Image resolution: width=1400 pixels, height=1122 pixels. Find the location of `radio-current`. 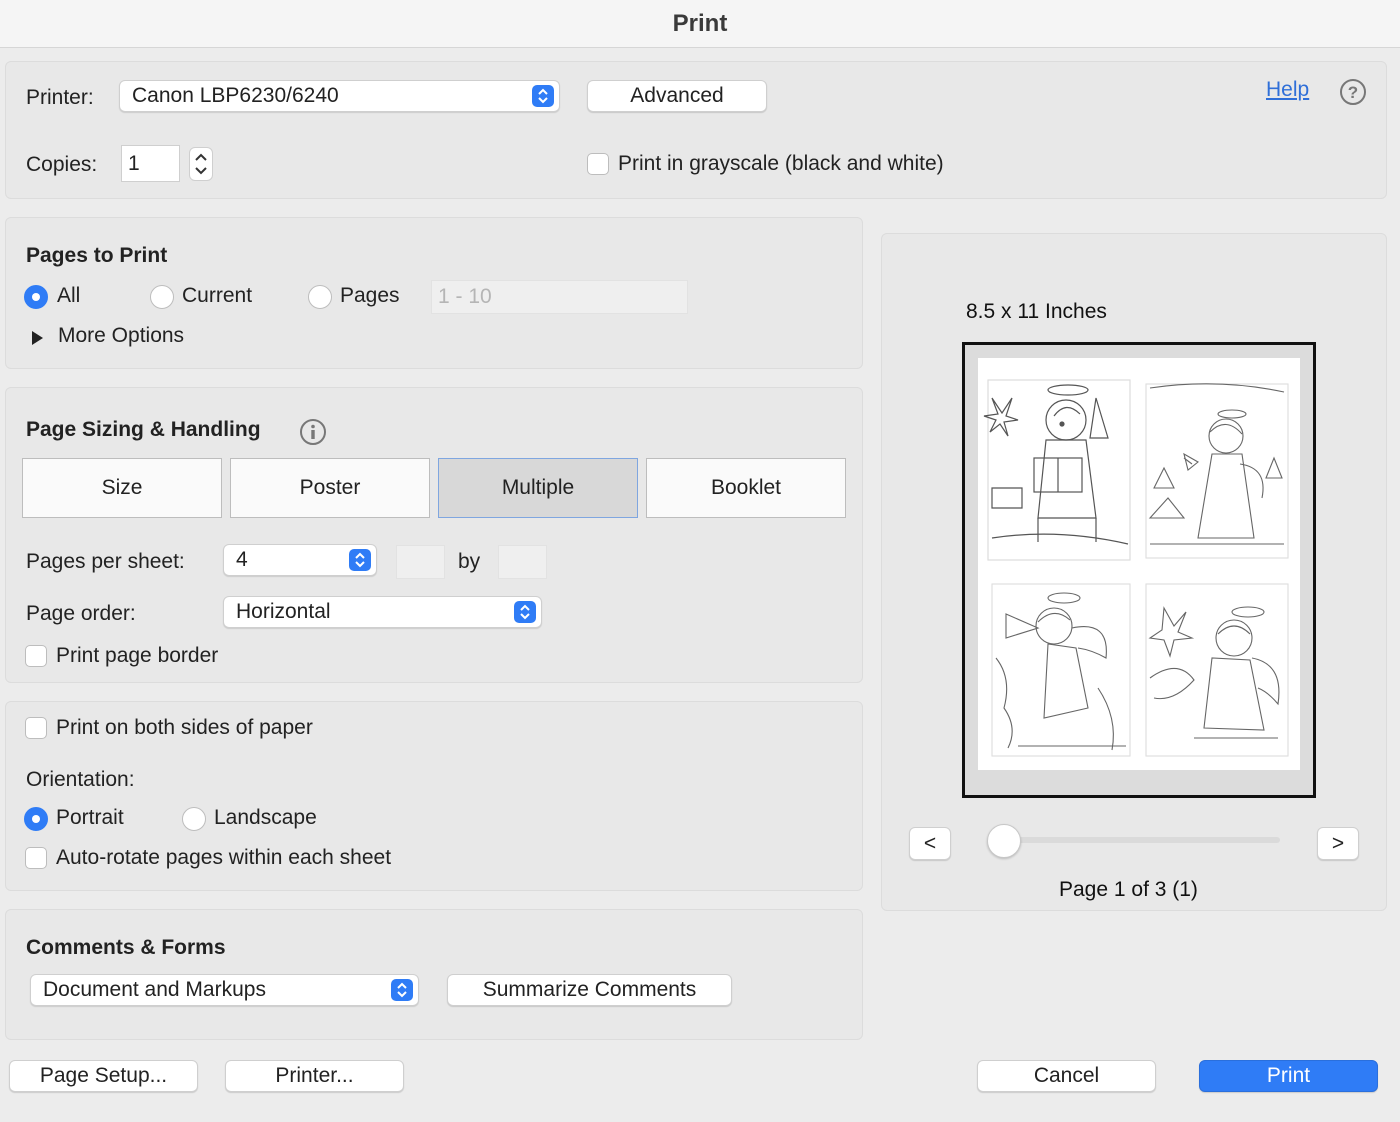

radio-current is located at coordinates (162, 297).